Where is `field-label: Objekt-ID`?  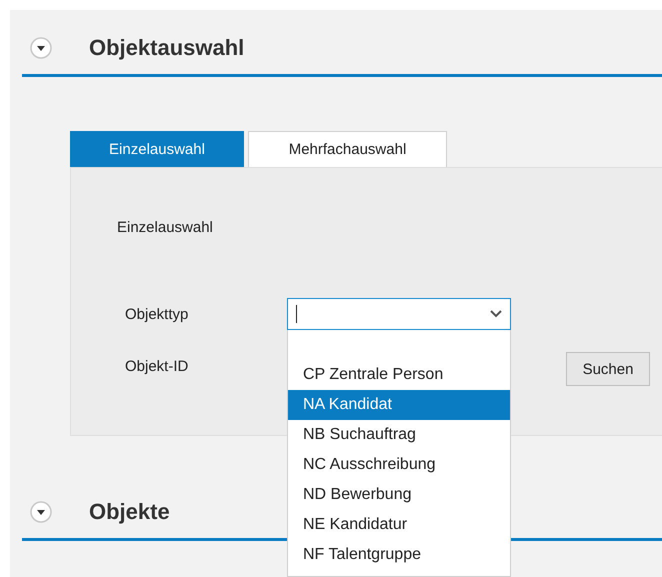 field-label: Objekt-ID is located at coordinates (157, 366).